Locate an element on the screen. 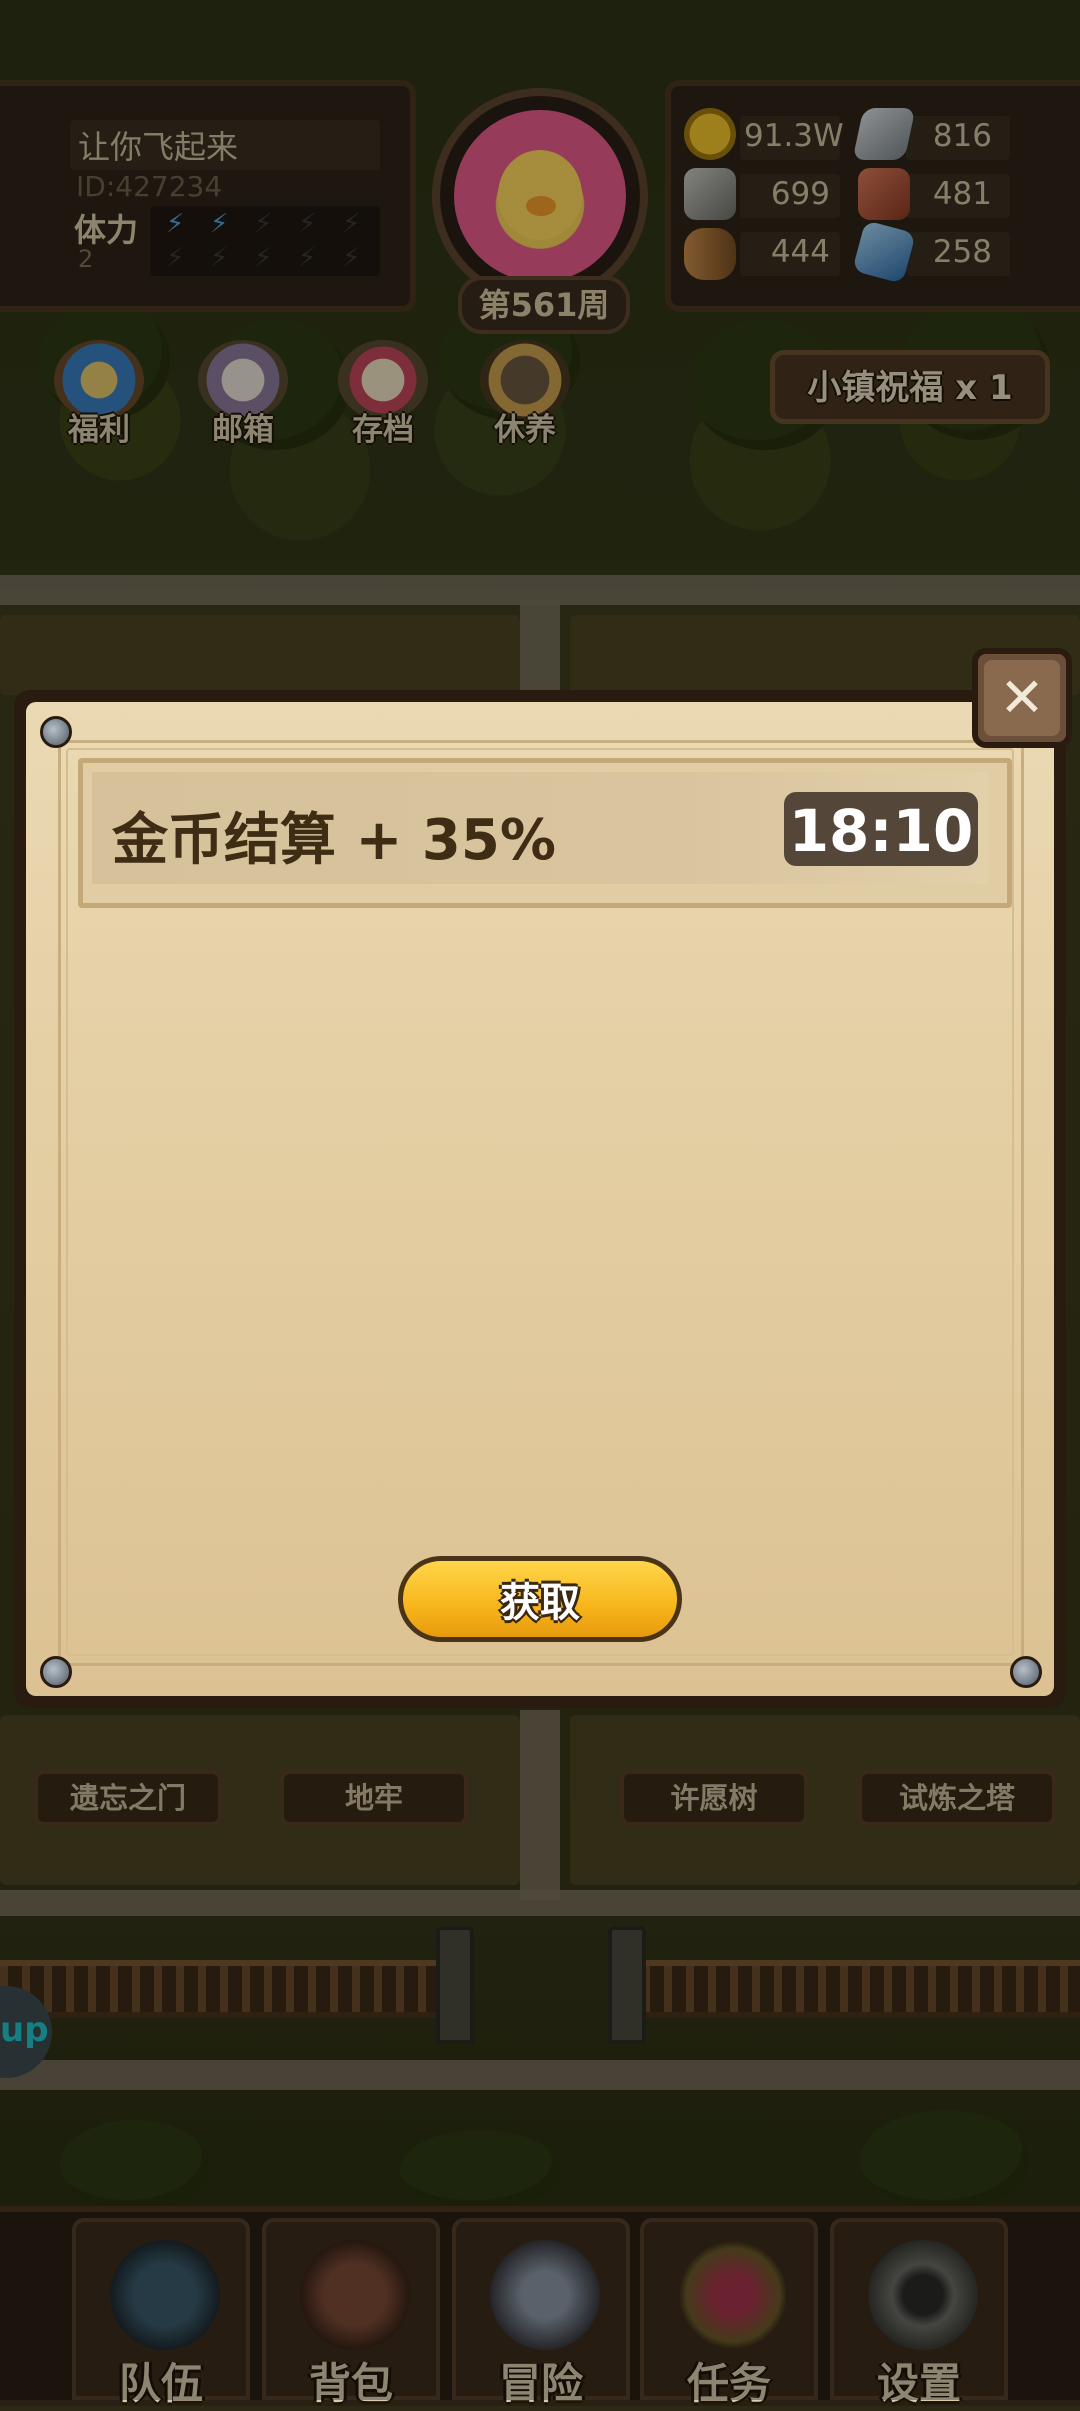 This screenshot has width=1080, height=2411. building-label-forgotten-gate: 遗忘之门 is located at coordinates (128, 1798).